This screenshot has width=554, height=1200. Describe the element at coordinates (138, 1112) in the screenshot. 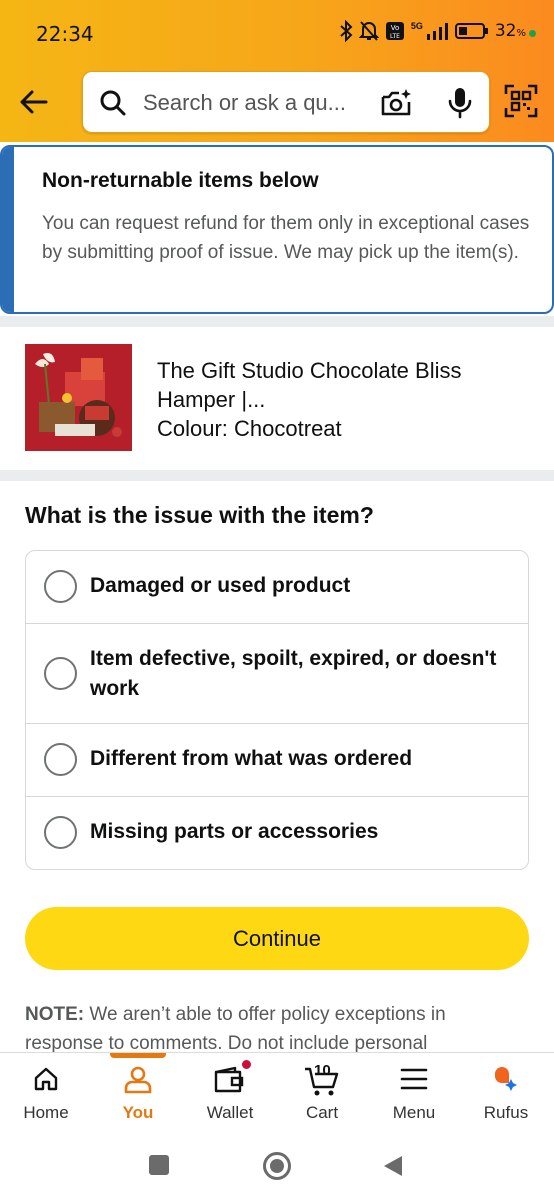

I see `nav-label: You` at that location.